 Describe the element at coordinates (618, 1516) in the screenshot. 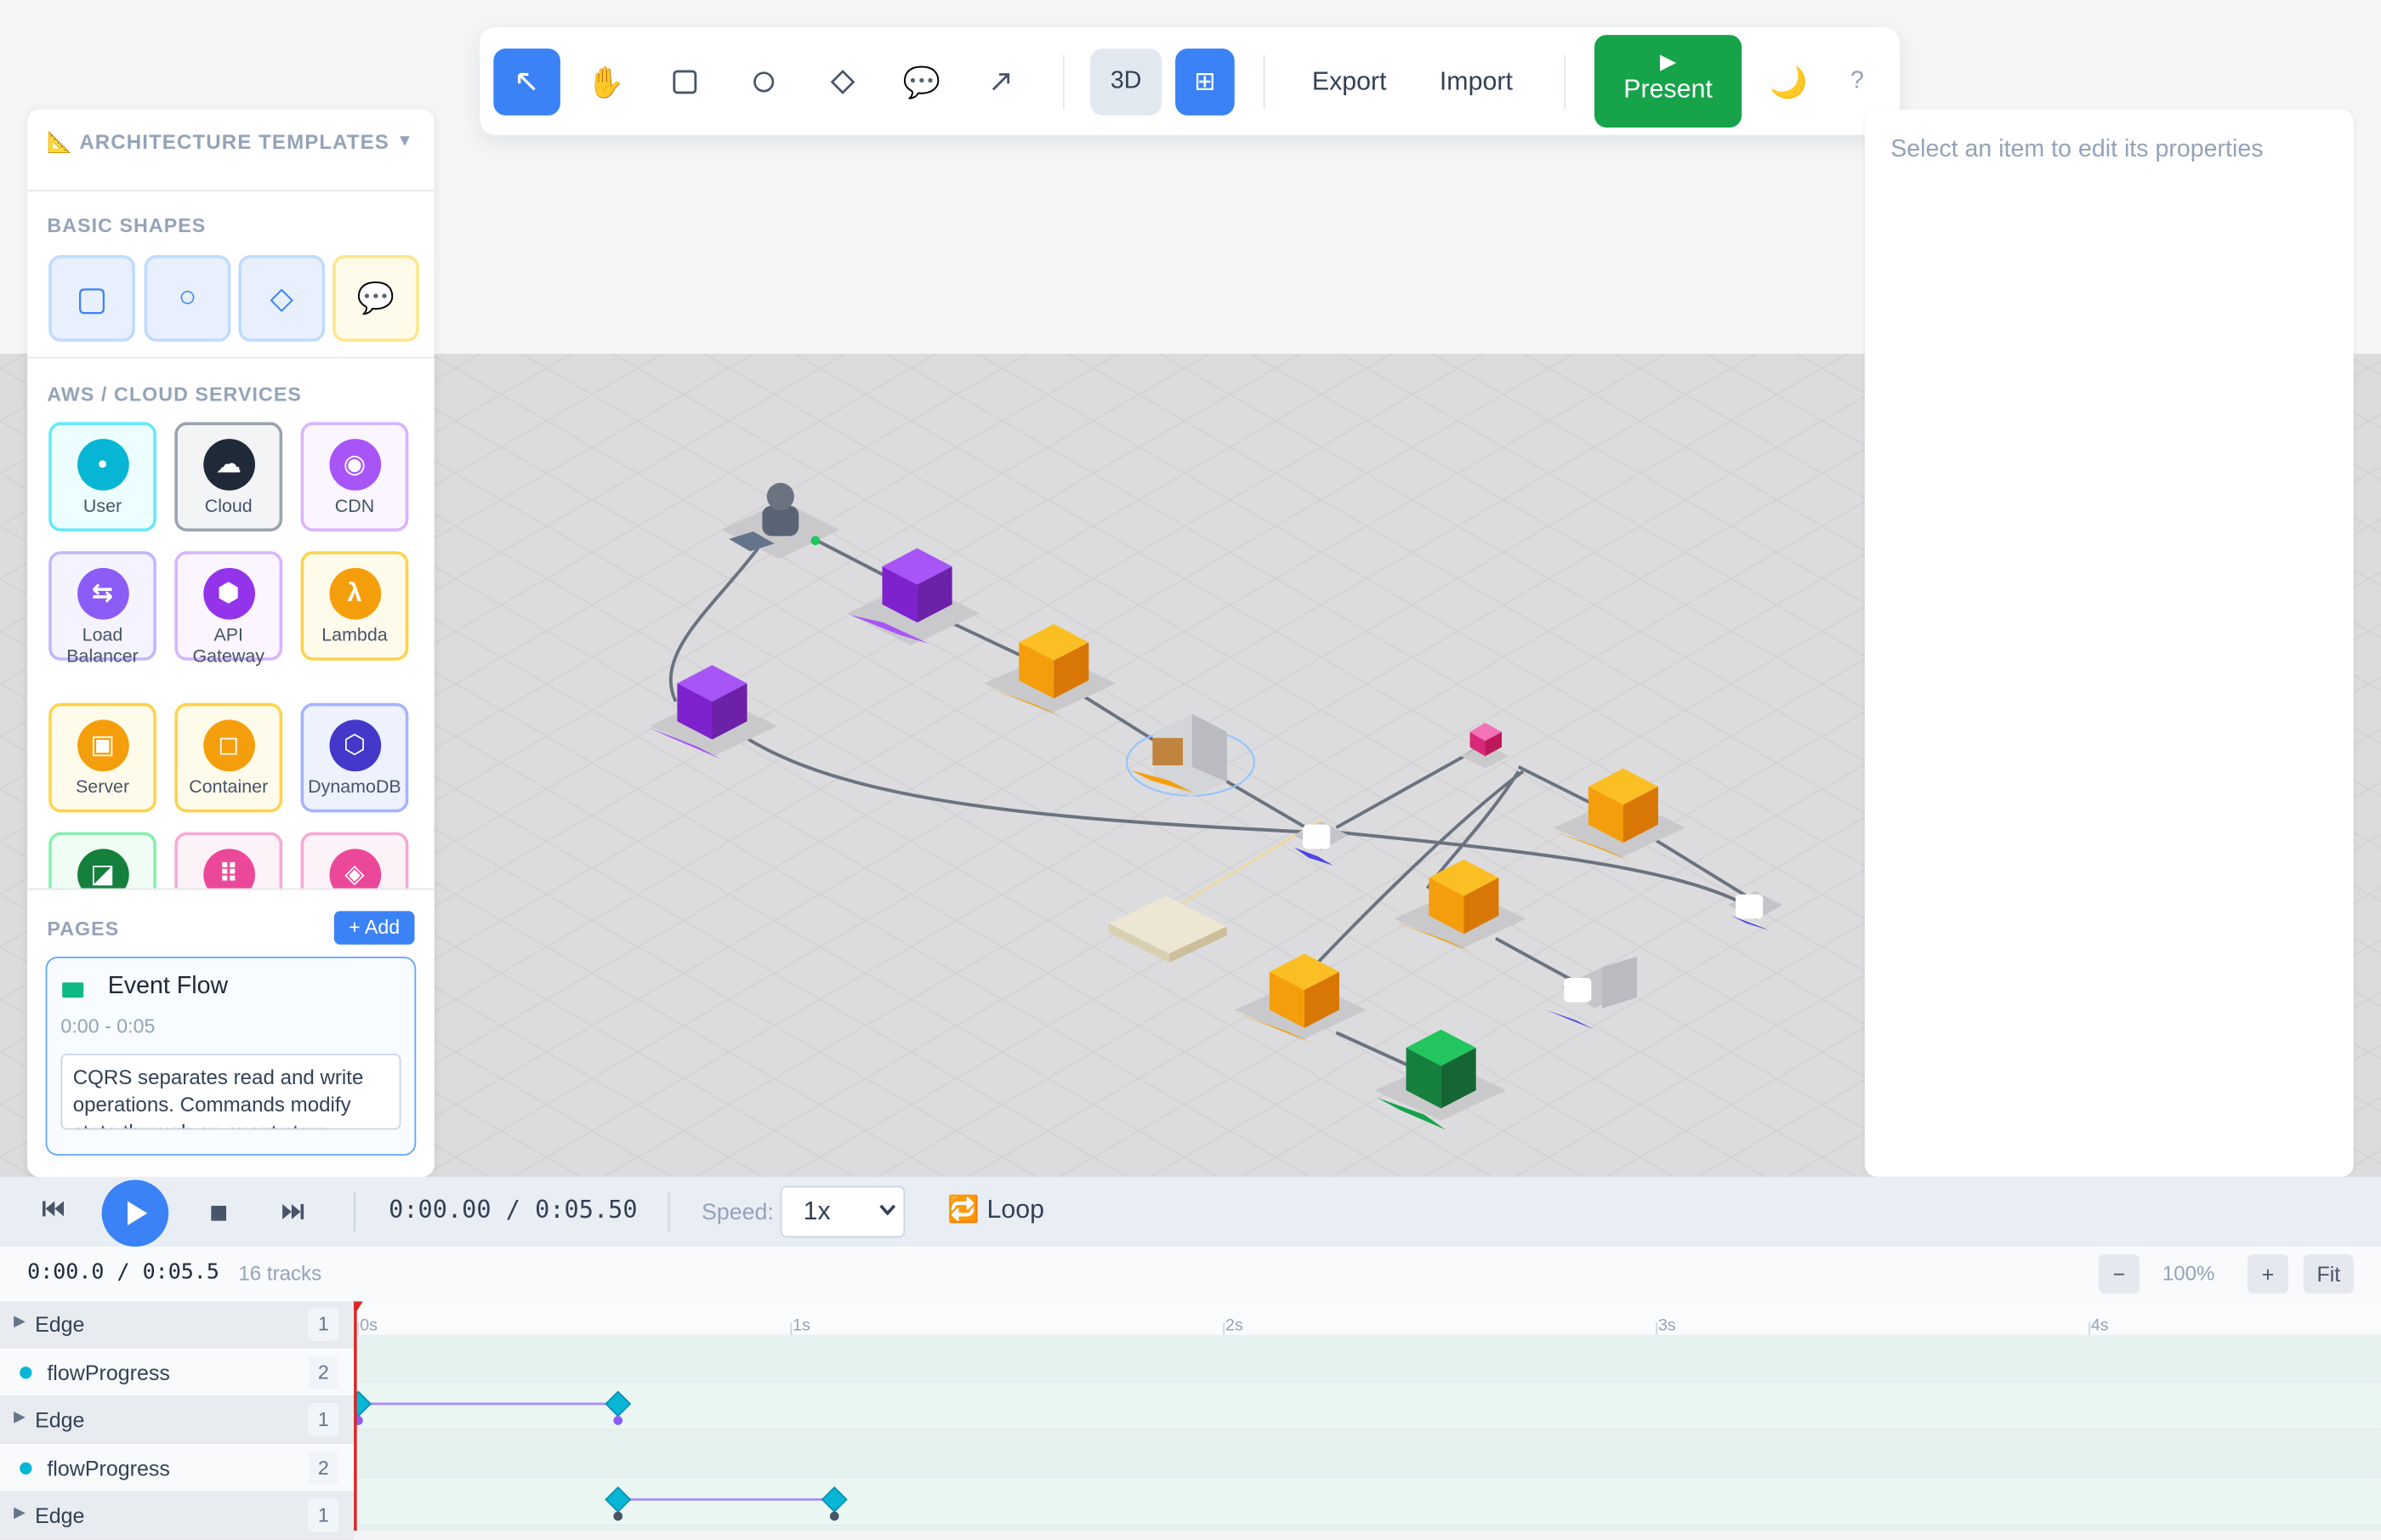

I see `keyframe-handle` at that location.